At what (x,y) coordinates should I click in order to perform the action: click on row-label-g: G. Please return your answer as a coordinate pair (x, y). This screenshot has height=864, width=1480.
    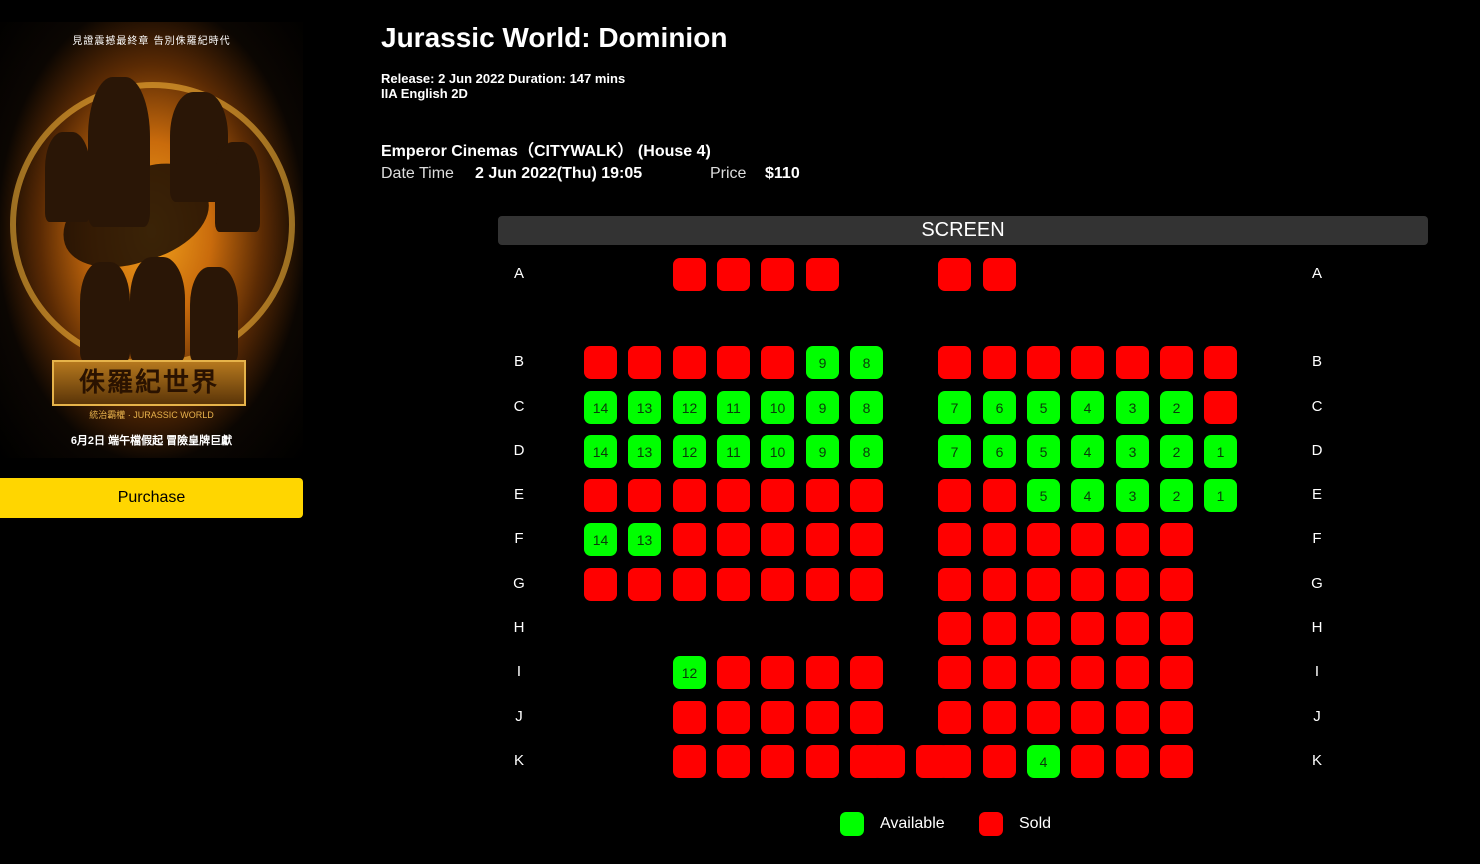
    Looking at the image, I should click on (519, 583).